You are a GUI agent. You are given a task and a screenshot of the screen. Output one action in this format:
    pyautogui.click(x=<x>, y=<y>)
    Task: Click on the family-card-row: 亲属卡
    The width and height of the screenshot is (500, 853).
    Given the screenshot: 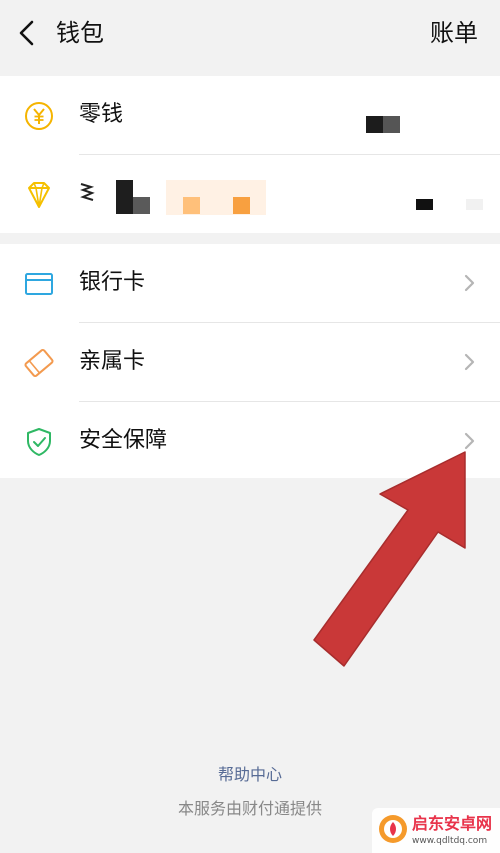 What is the action you would take?
    pyautogui.click(x=250, y=362)
    